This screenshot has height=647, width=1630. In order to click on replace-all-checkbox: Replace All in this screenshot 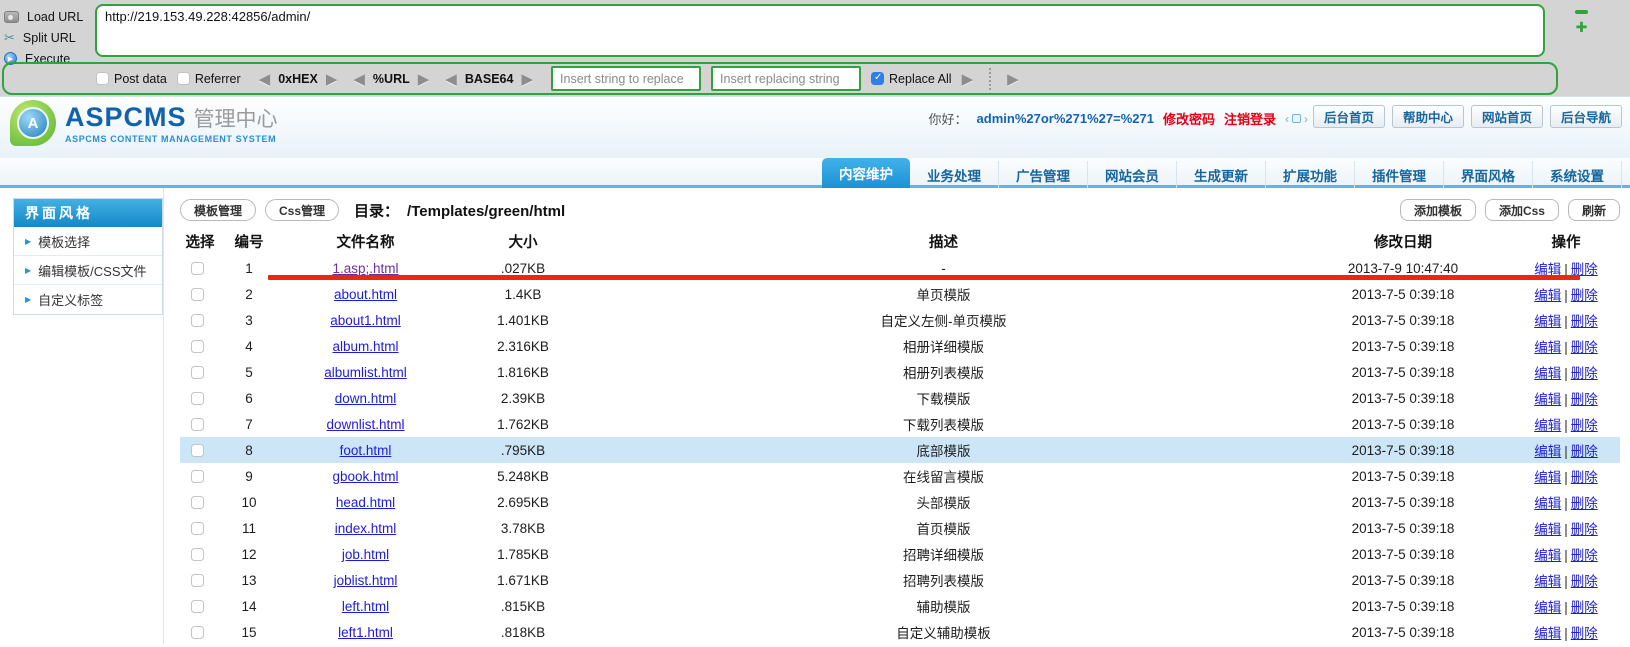, I will do `click(911, 79)`.